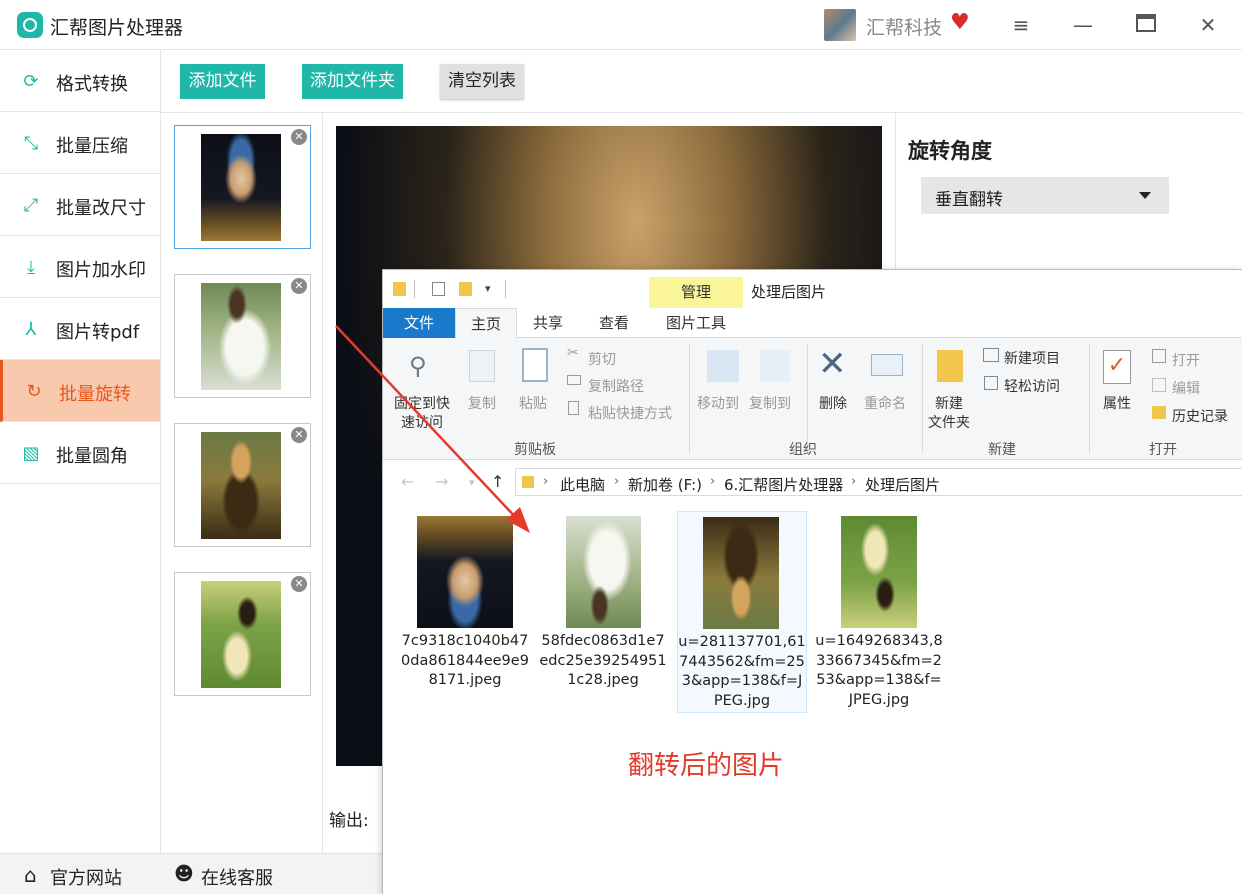  Describe the element at coordinates (1032, 358) in the screenshot. I see `new-item-button: 新建项目` at that location.